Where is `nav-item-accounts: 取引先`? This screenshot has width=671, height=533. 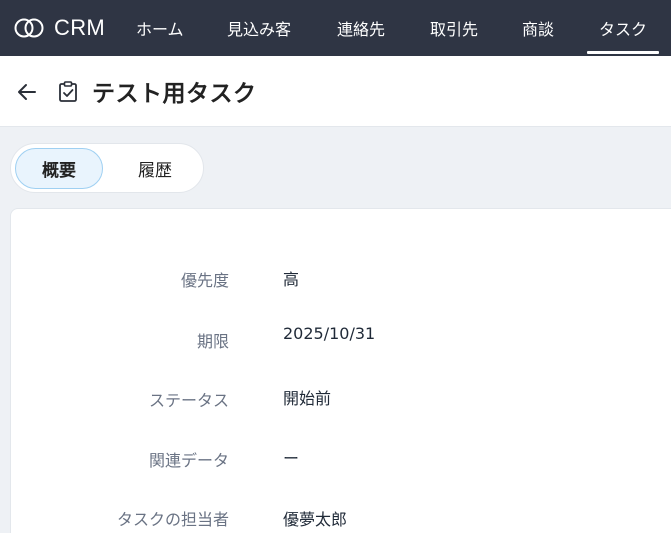 nav-item-accounts: 取引先 is located at coordinates (454, 28).